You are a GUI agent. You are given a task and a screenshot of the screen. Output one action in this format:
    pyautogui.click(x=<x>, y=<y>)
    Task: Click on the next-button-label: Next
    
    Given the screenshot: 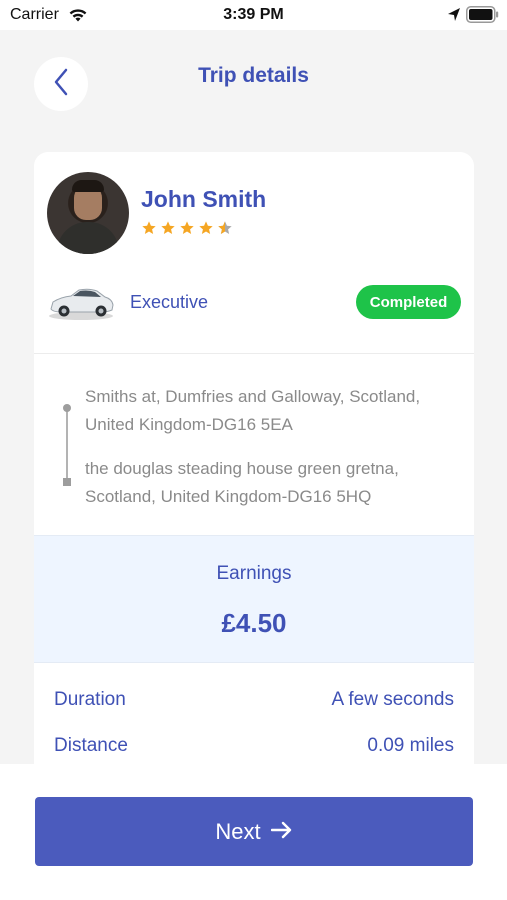 What is the action you would take?
    pyautogui.click(x=238, y=831)
    